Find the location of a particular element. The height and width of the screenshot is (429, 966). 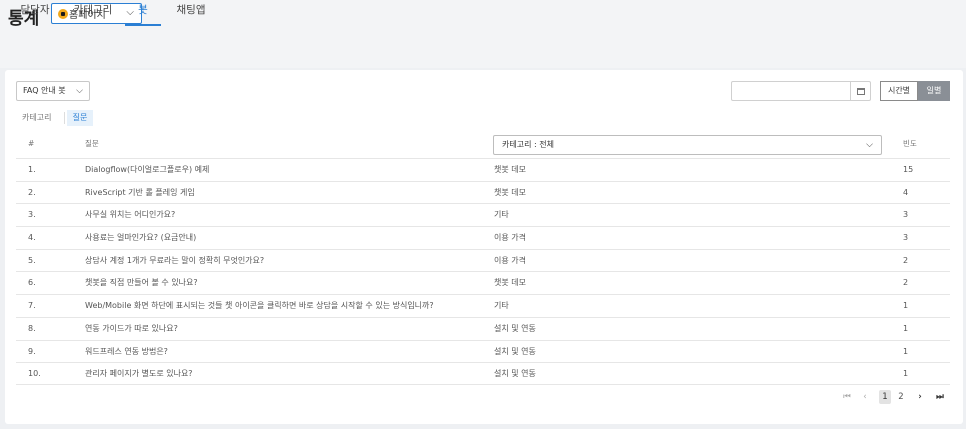

table-row: 8. 연동 가이드가 따로 있나요? 설치 및 연동 1 is located at coordinates (483, 328).